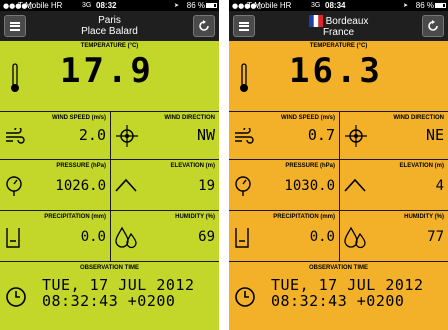 The width and height of the screenshot is (448, 330). Describe the element at coordinates (80, 186) in the screenshot. I see `pressure-value: 1026.0` at that location.